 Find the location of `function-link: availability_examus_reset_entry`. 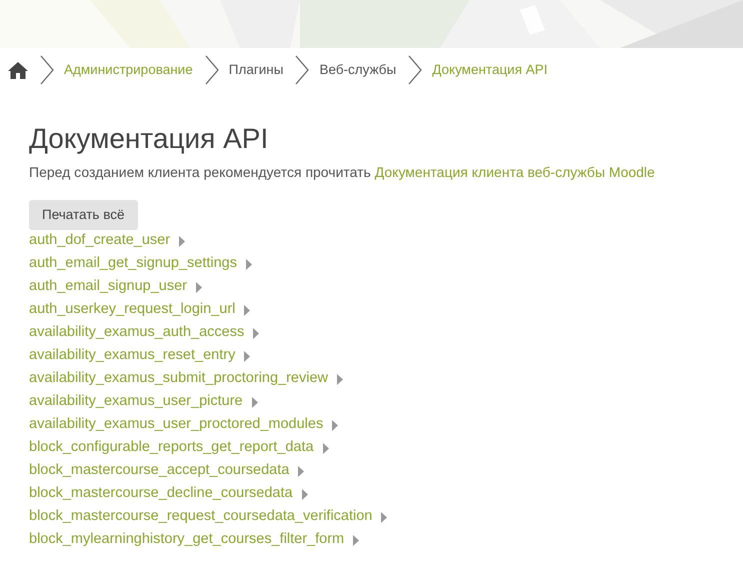

function-link: availability_examus_reset_entry is located at coordinates (132, 356).